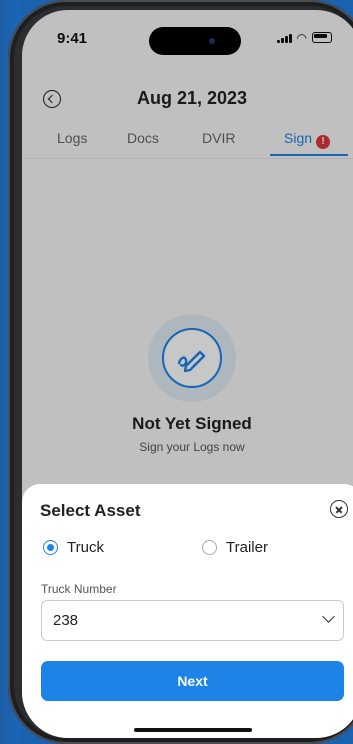  What do you see at coordinates (209, 547) in the screenshot?
I see `radio-unselected-icon` at bounding box center [209, 547].